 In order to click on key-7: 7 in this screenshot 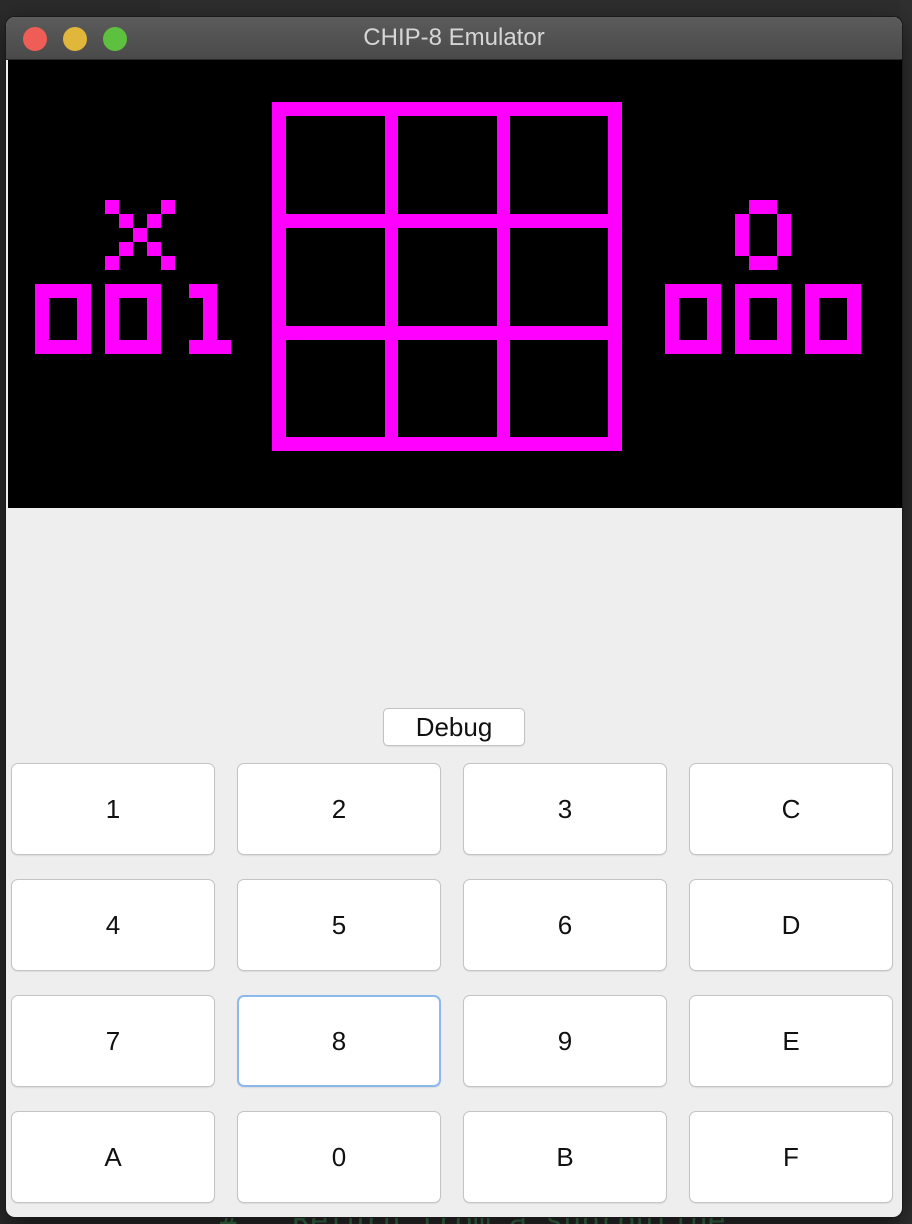, I will do `click(113, 1041)`.